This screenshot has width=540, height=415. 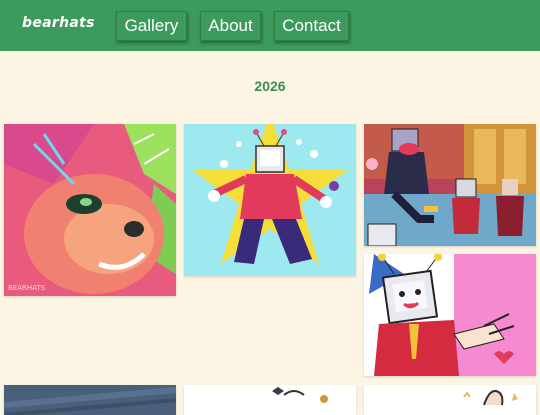 I want to click on artwork-dark-blue, so click(x=90, y=400).